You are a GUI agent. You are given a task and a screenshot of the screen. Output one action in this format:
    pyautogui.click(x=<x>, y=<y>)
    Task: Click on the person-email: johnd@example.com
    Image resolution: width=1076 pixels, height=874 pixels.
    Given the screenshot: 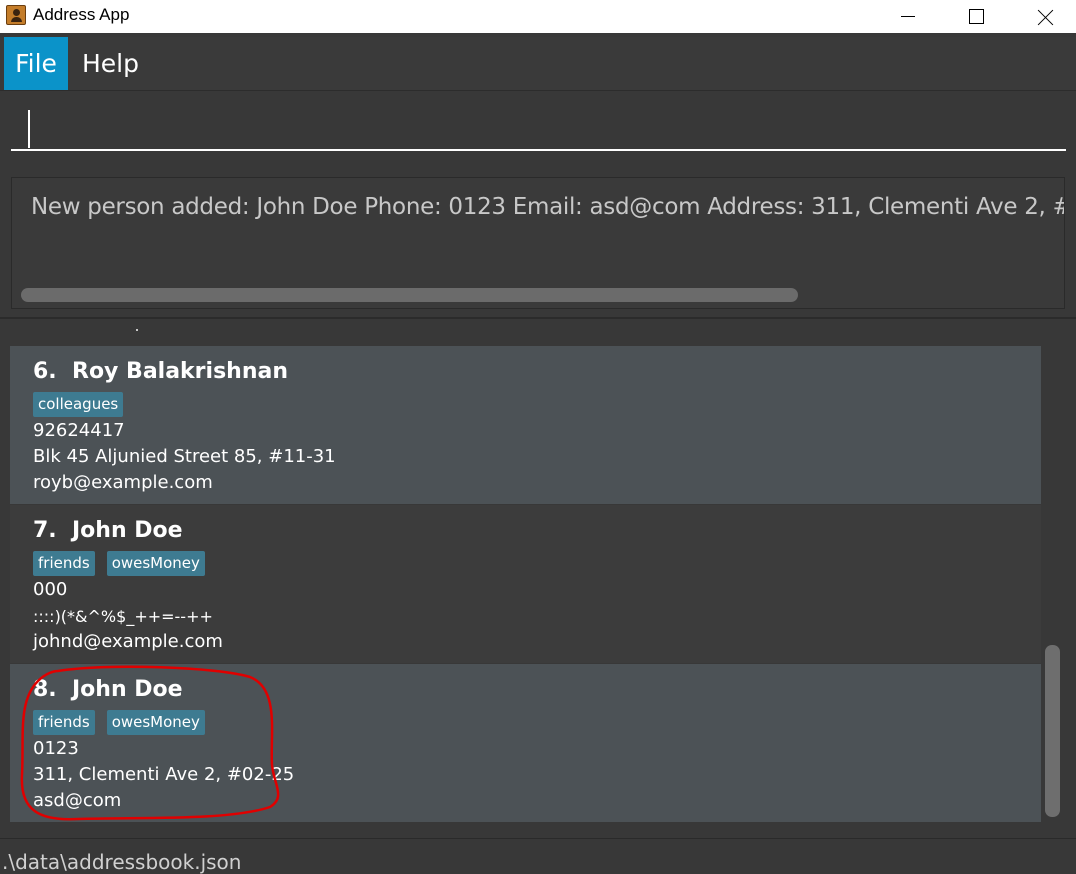 What is the action you would take?
    pyautogui.click(x=128, y=641)
    